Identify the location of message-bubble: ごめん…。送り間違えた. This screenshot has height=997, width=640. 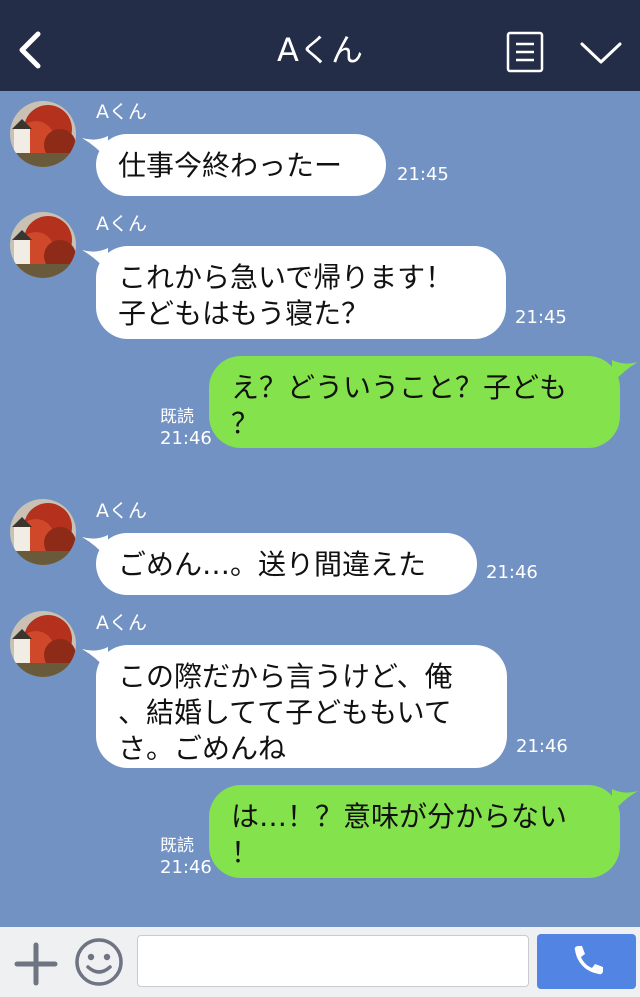
(286, 564).